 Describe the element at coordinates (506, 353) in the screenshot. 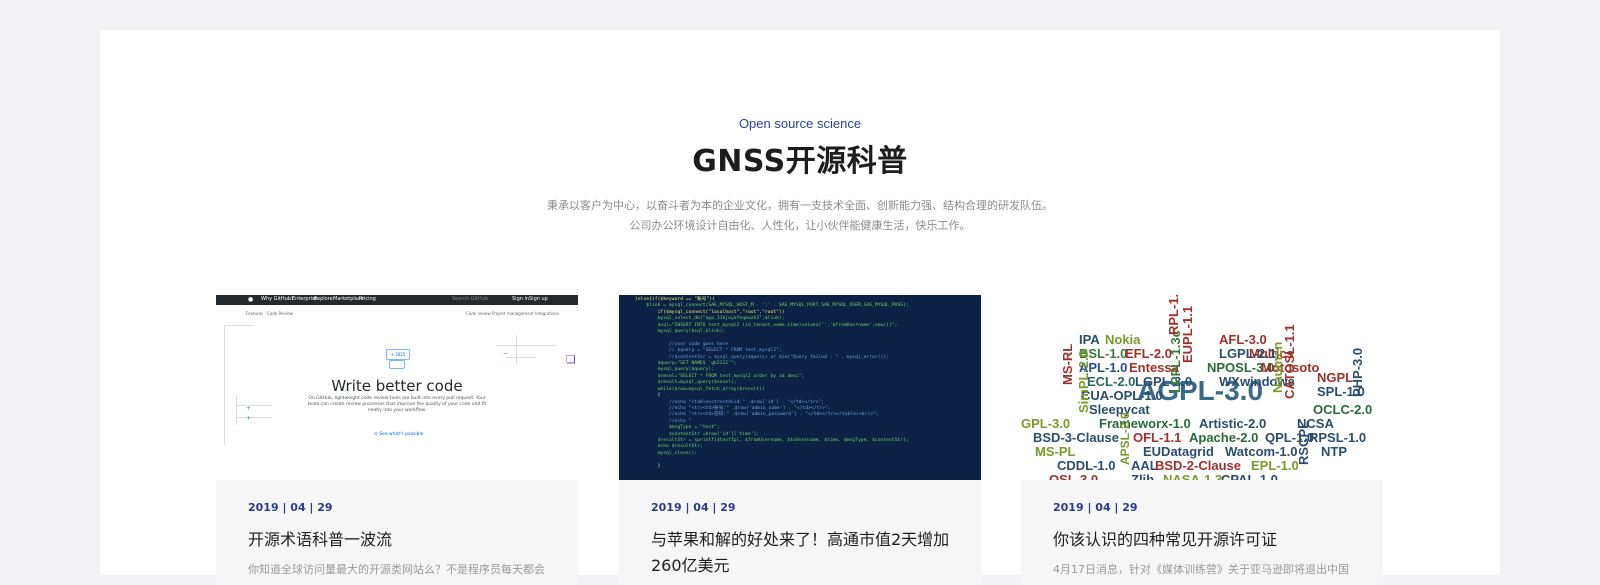

I see `minus-icon: −` at that location.